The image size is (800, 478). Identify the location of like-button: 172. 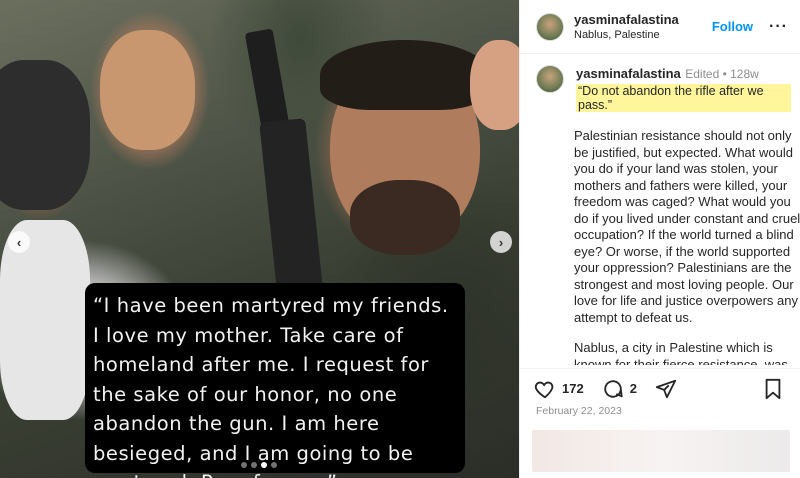
(559, 389).